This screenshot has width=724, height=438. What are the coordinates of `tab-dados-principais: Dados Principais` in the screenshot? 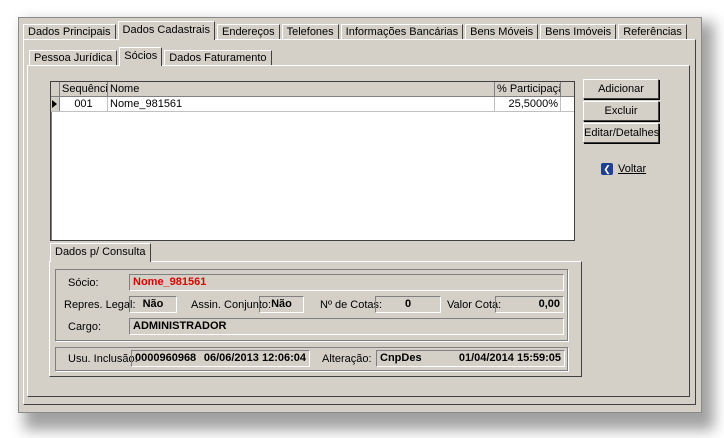 It's located at (69, 32).